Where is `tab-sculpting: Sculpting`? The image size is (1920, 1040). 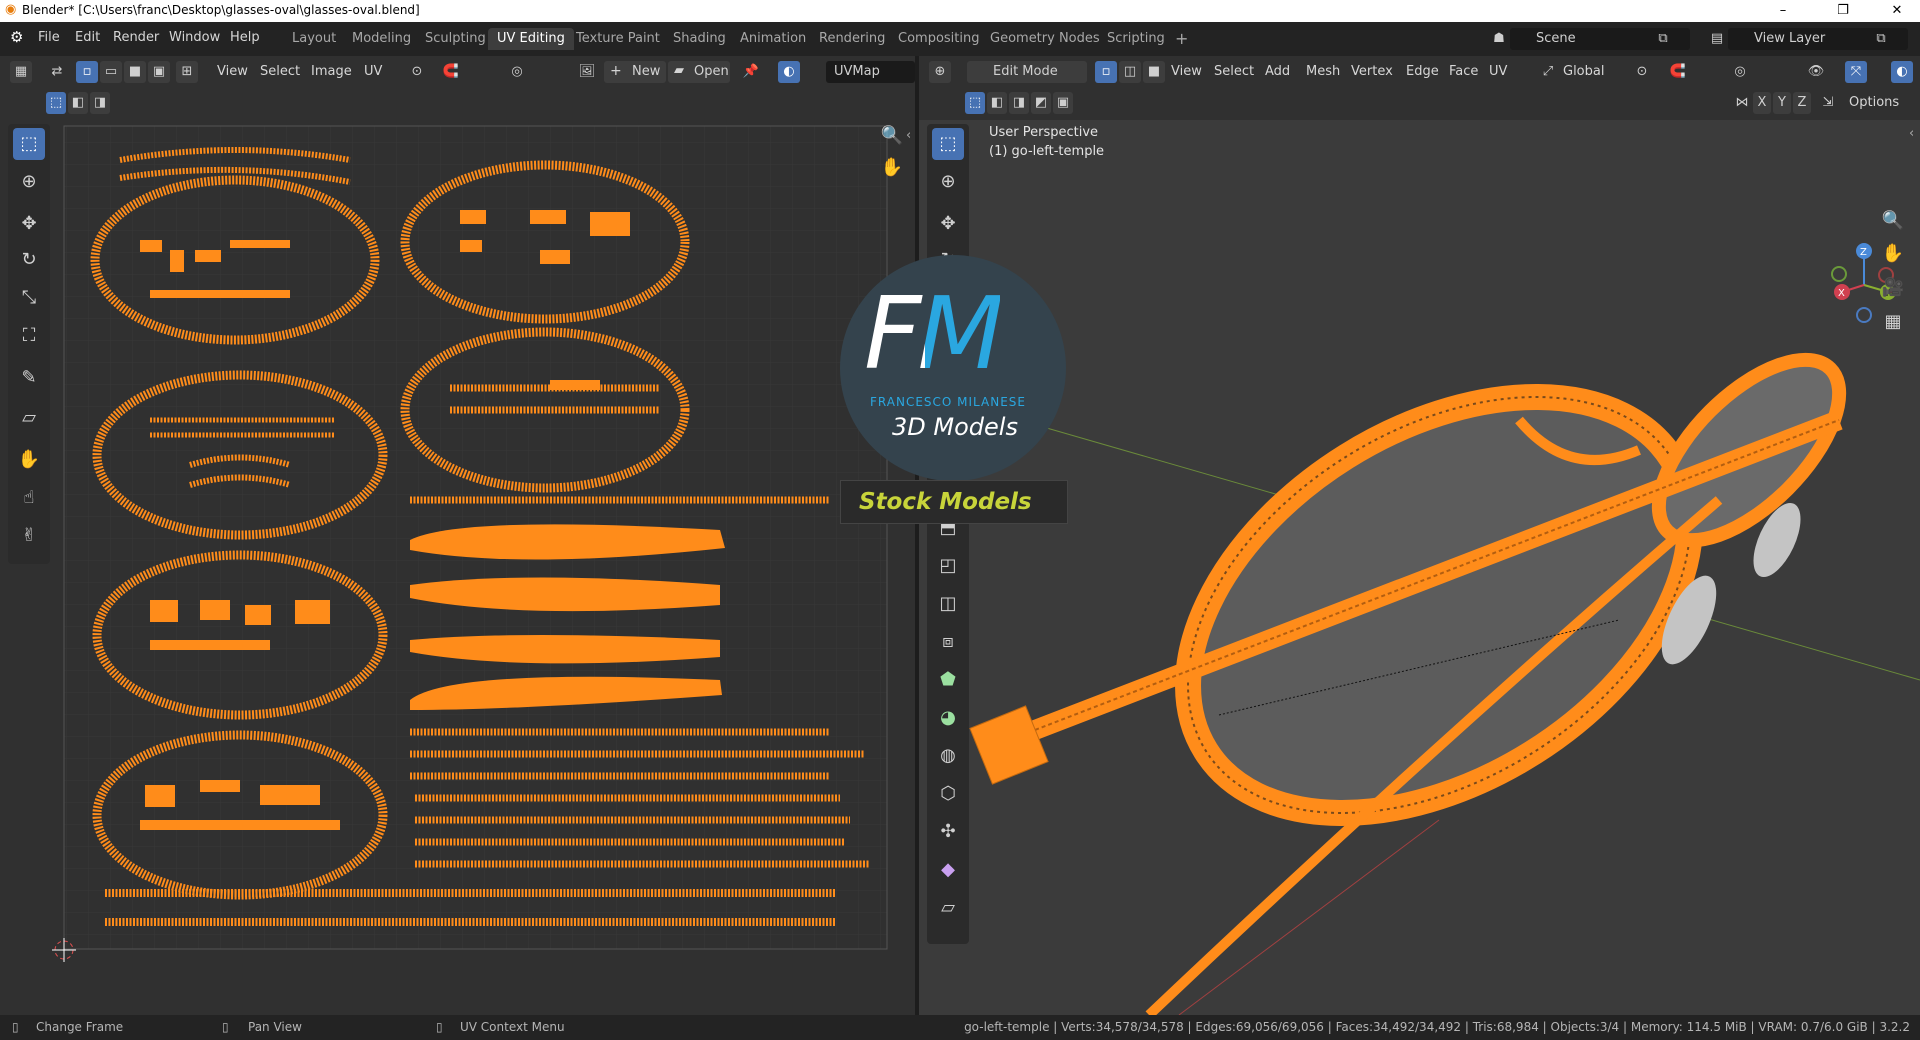
tab-sculpting: Sculpting is located at coordinates (455, 39).